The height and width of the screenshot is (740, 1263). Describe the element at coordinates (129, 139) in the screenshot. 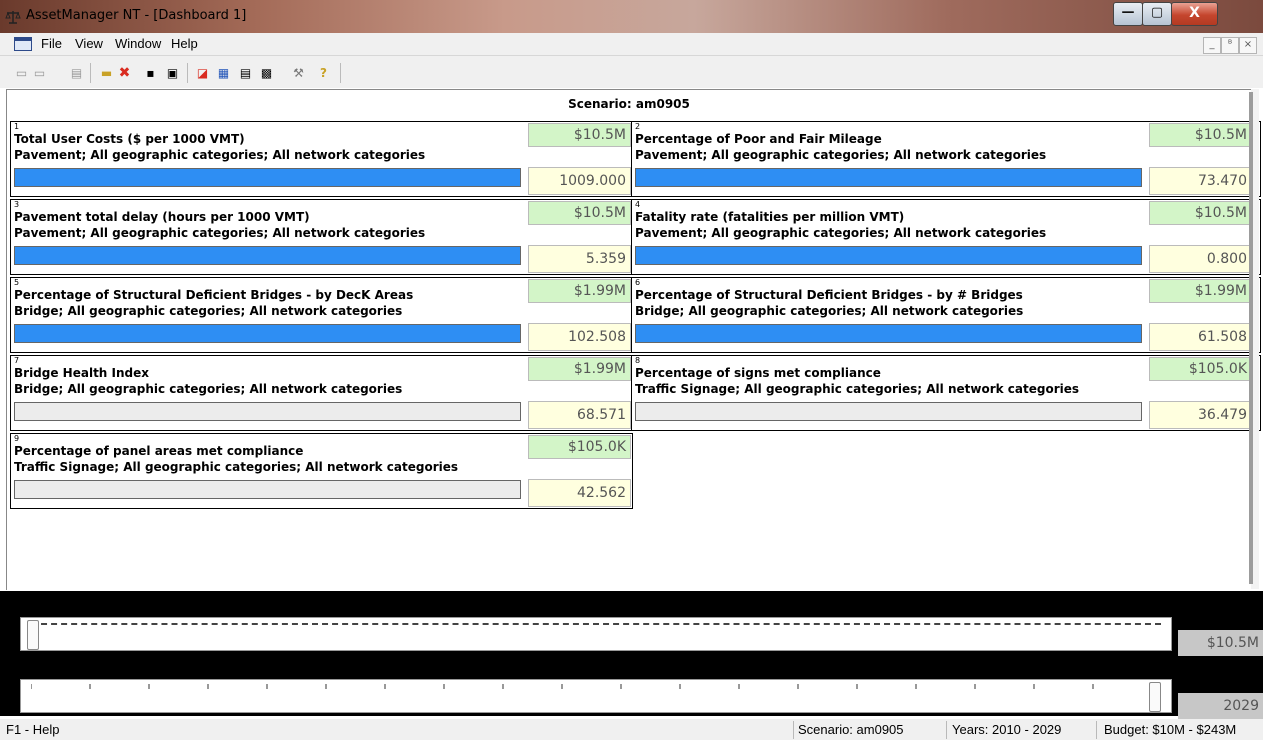

I see `panel-title: Total User Costs ($ per 1000 VMT)` at that location.